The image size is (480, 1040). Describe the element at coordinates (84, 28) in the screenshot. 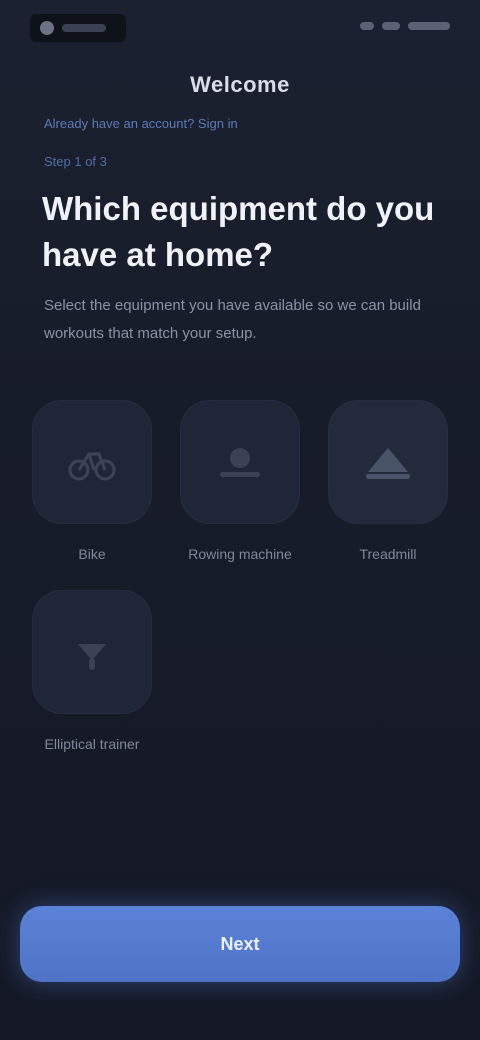

I see `logo-wordmark` at that location.